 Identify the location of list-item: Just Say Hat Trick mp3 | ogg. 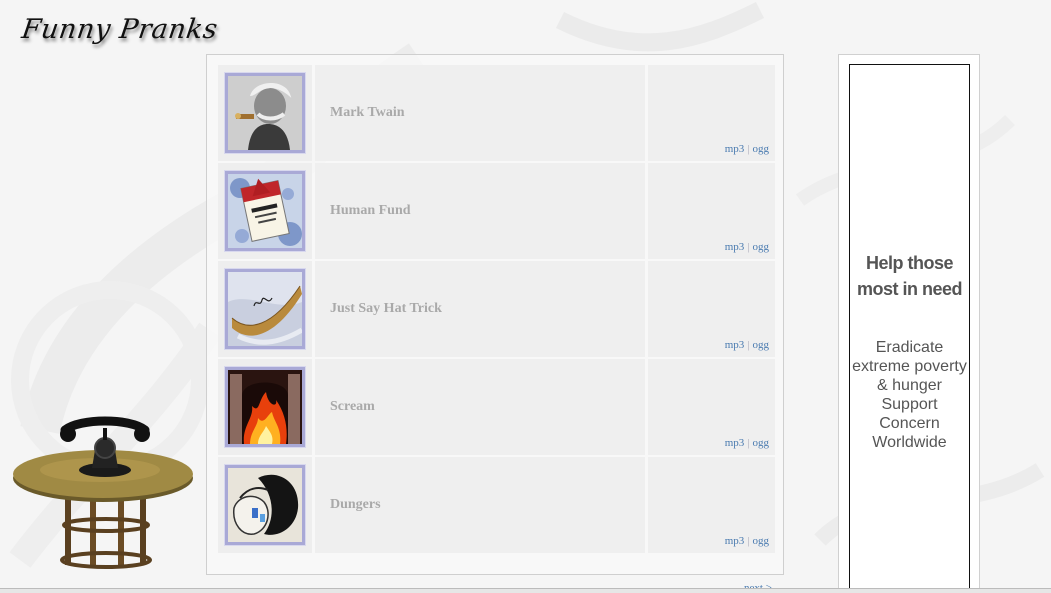
(496, 309).